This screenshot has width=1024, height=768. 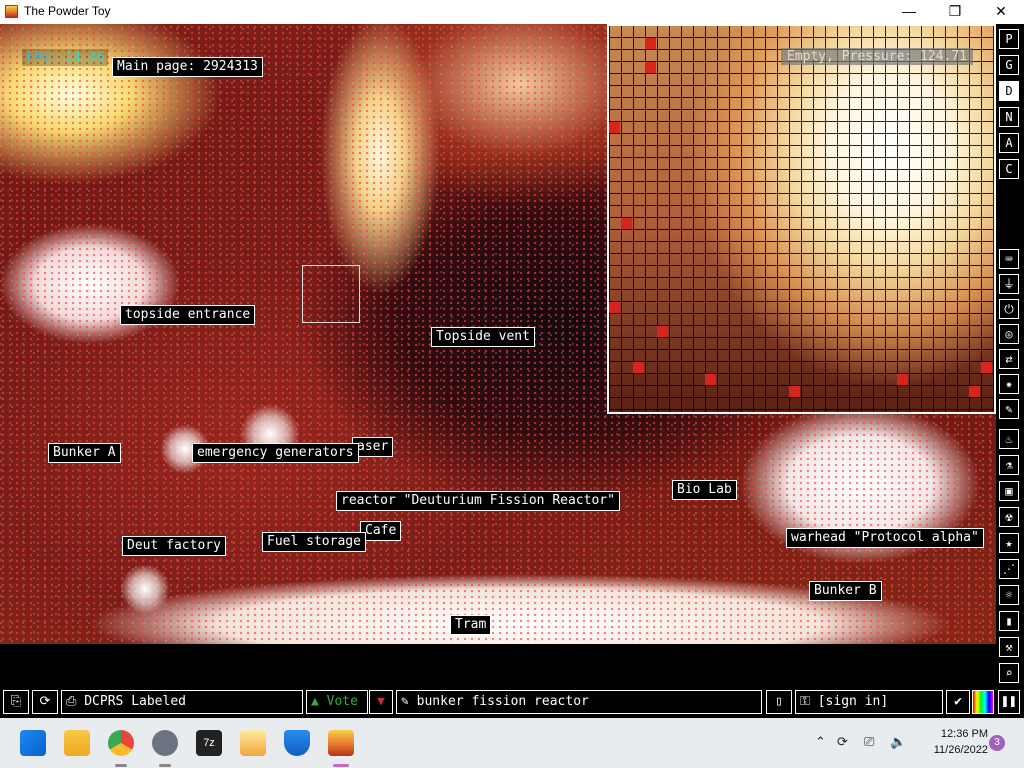 What do you see at coordinates (209, 743) in the screenshot?
I see `7zip-icon: 7z` at bounding box center [209, 743].